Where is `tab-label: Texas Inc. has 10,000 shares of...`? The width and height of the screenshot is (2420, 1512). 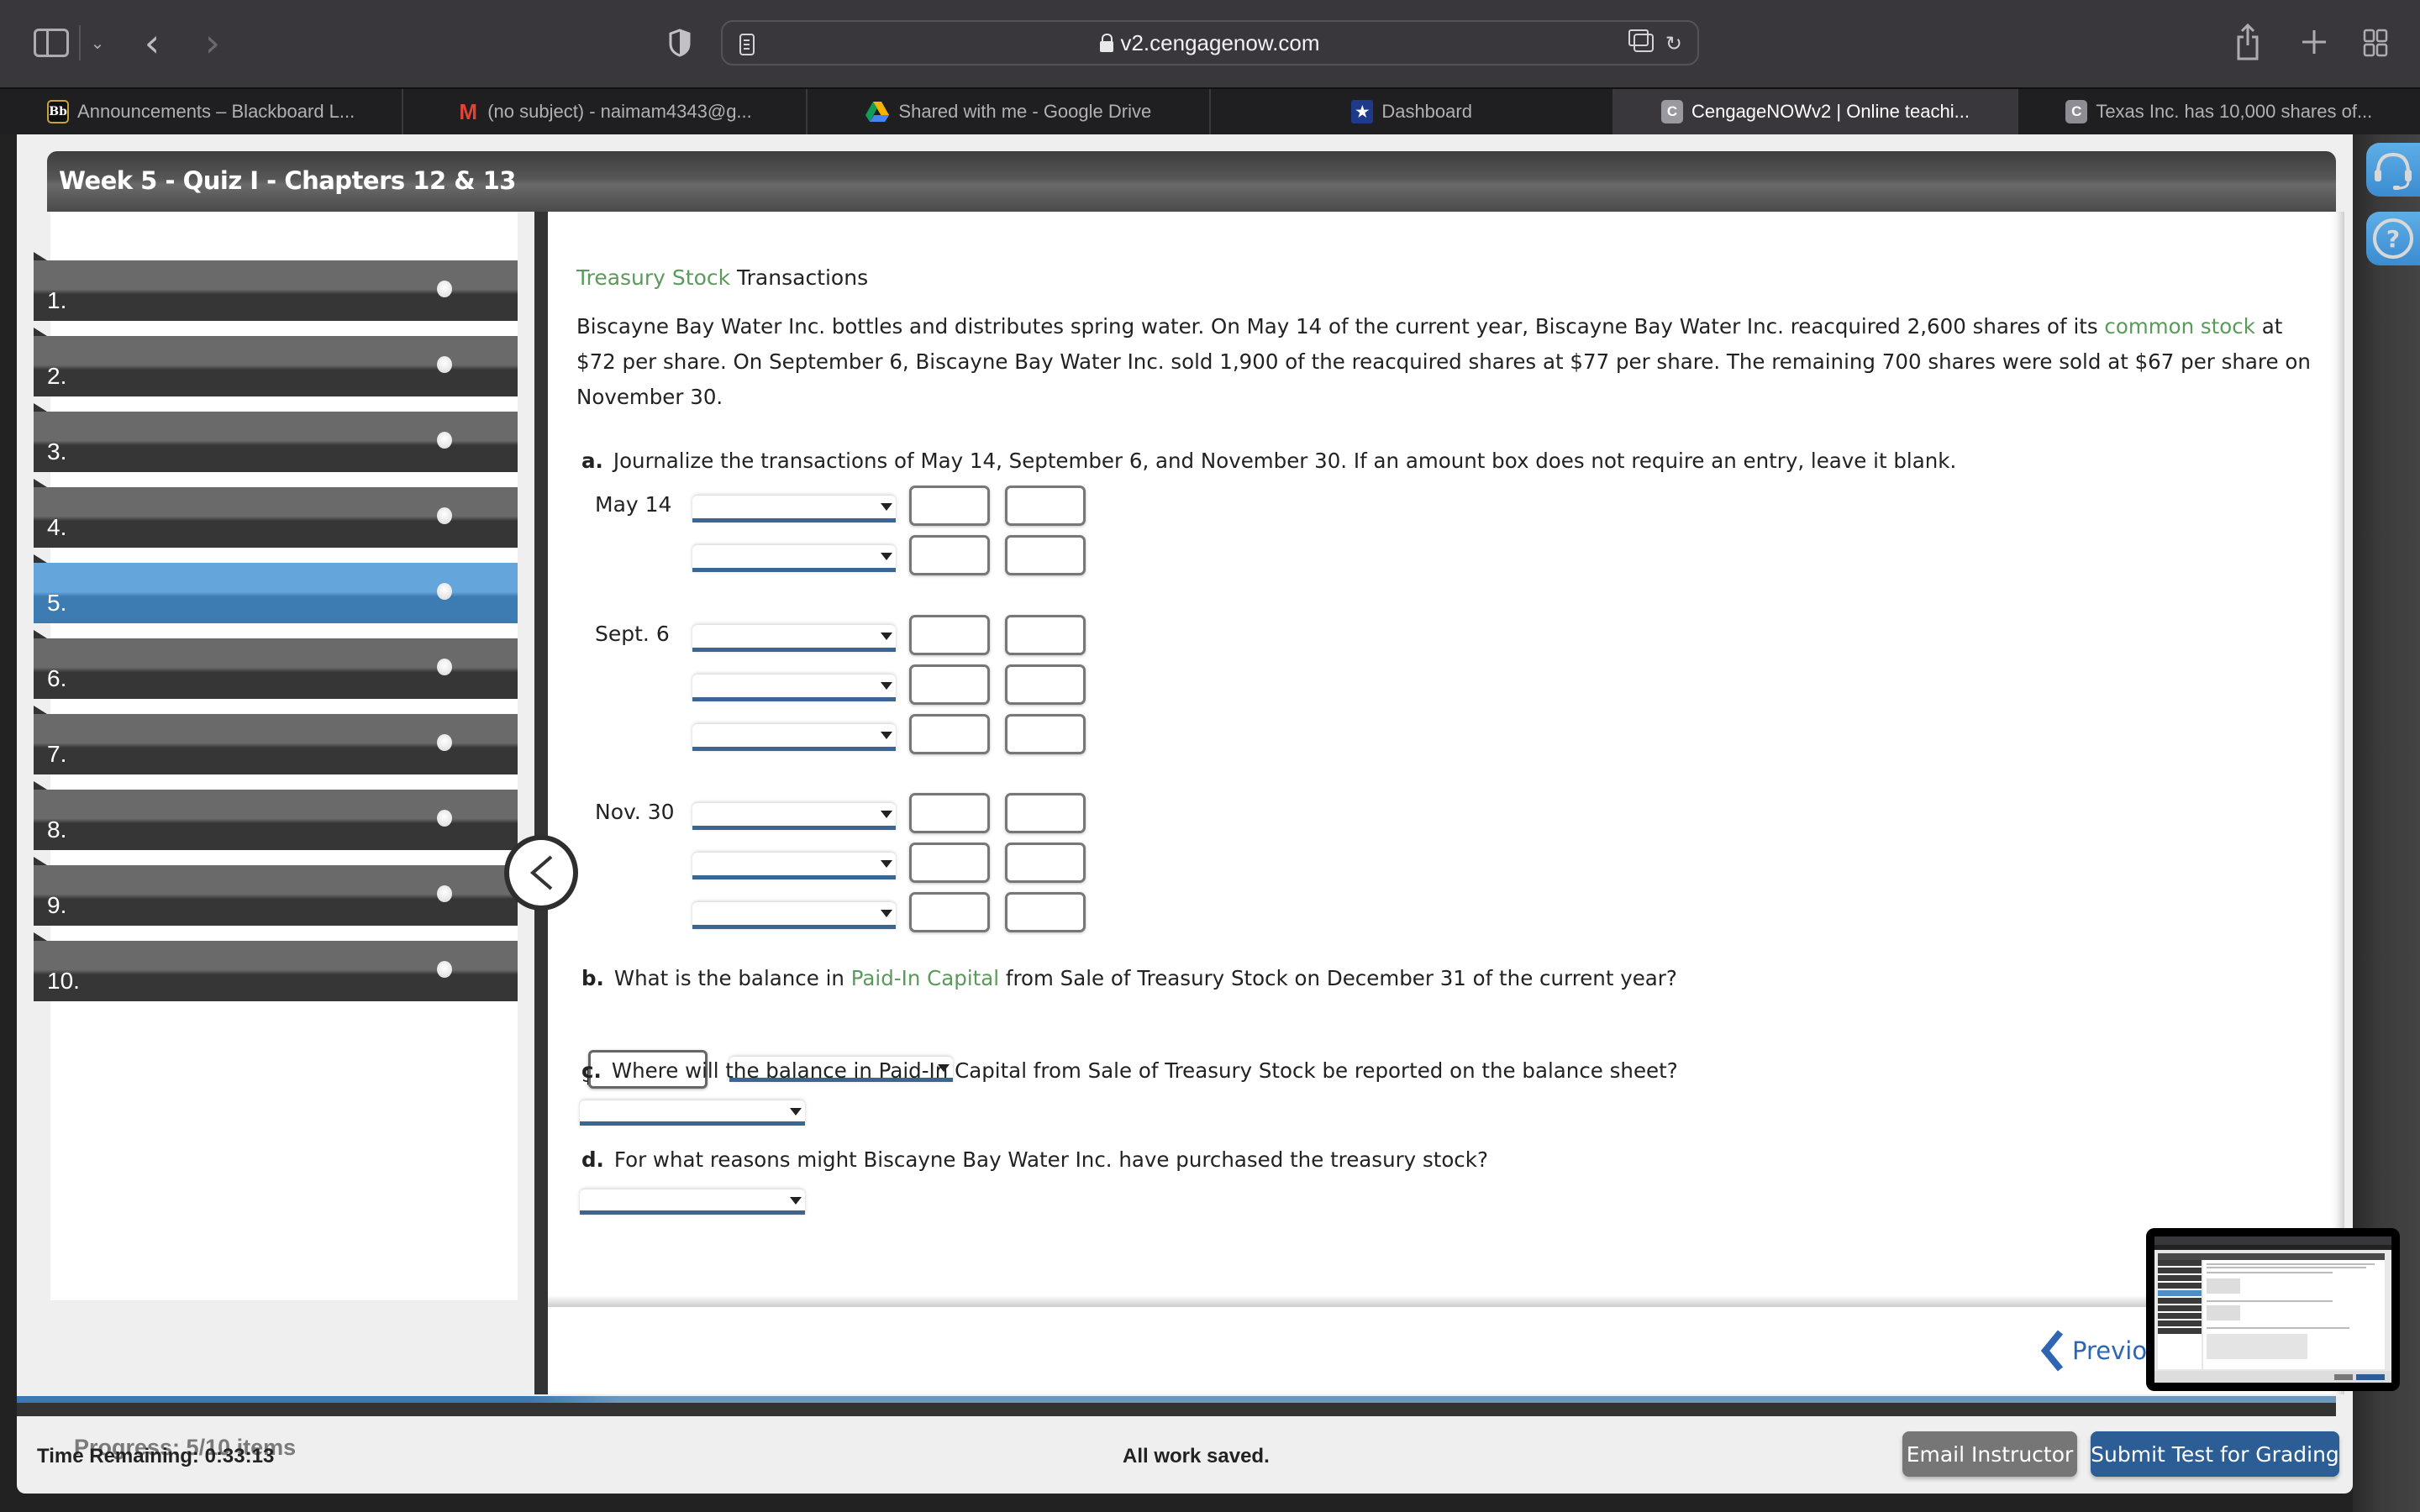 tab-label: Texas Inc. has 10,000 shares of... is located at coordinates (2234, 111).